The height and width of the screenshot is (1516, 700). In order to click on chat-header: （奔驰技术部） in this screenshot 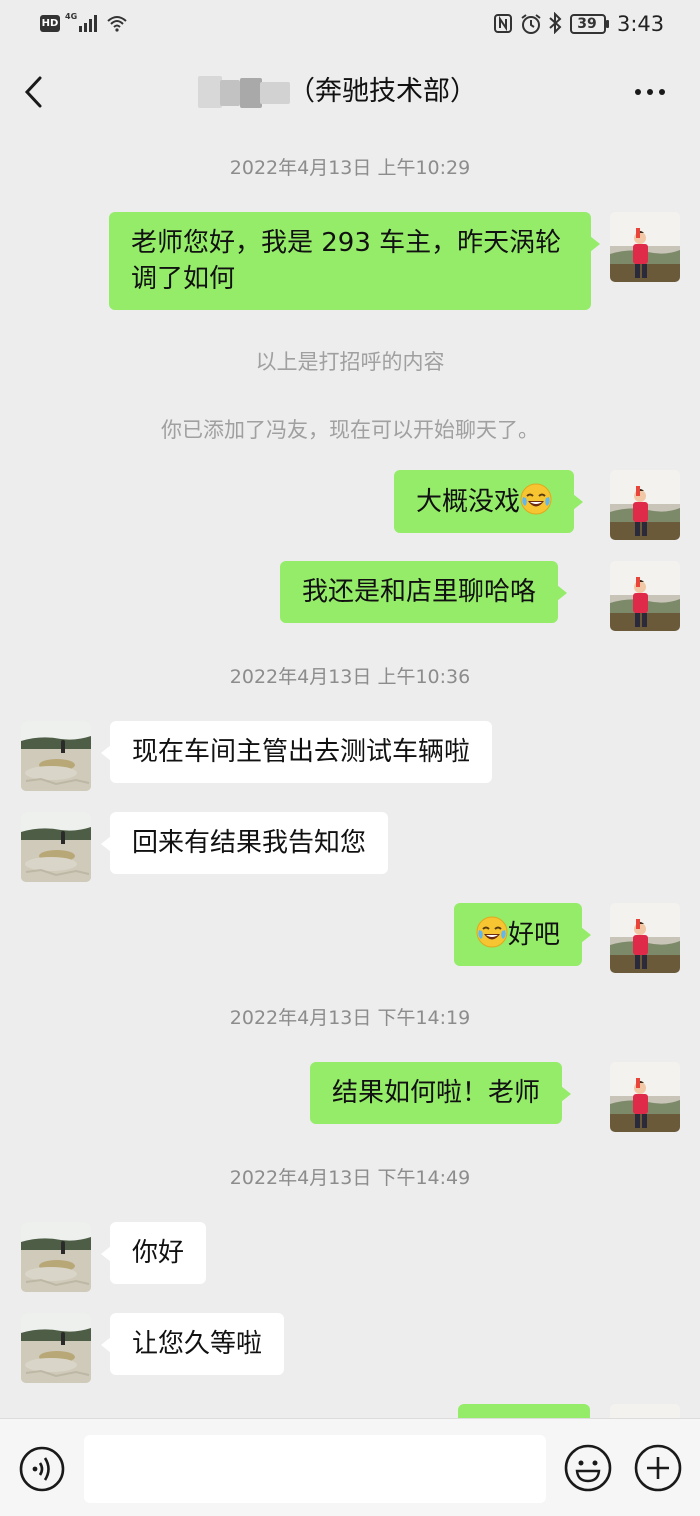, I will do `click(350, 92)`.